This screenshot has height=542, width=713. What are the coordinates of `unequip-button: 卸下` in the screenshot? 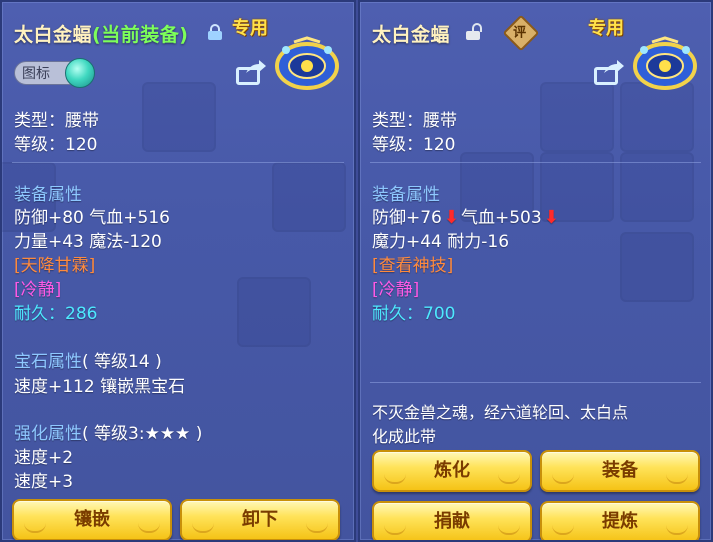 It's located at (260, 519).